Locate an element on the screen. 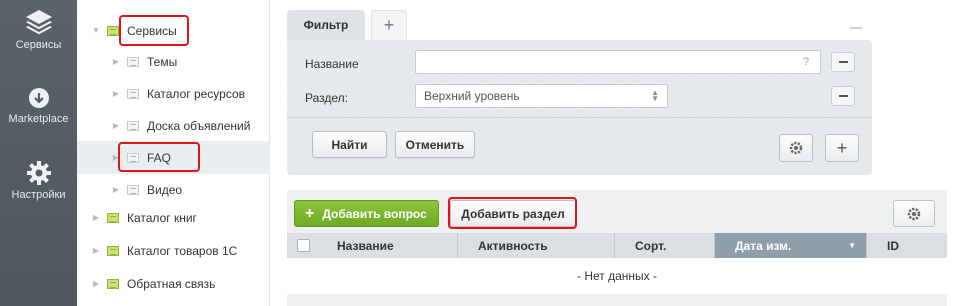 Image resolution: width=957 pixels, height=306 pixels. collapse-filter-icon is located at coordinates (856, 28).